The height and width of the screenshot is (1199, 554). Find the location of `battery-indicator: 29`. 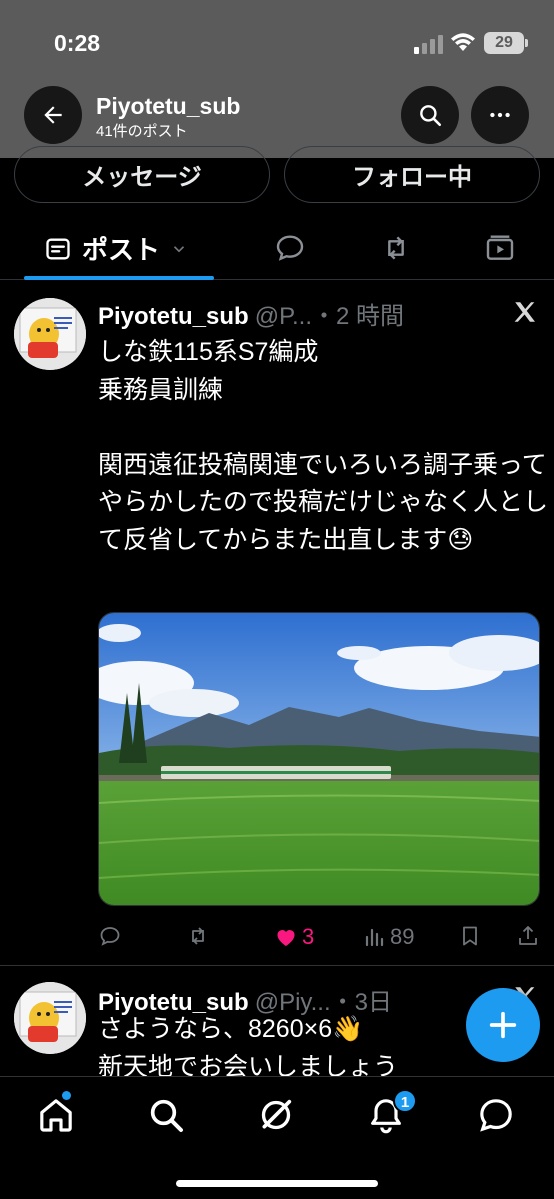

battery-indicator: 29 is located at coordinates (504, 43).